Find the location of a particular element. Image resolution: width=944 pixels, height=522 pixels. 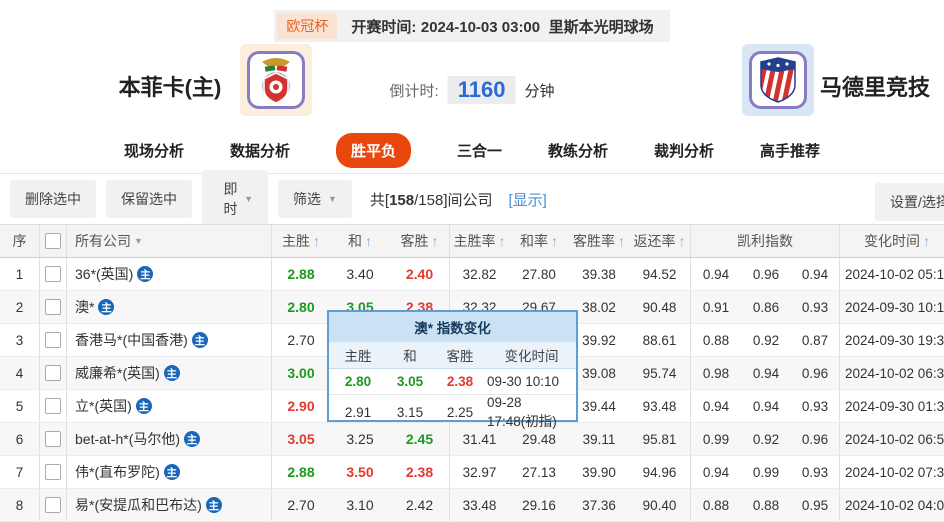

company-cell: 易*(安提瓜和巴布达) 主 is located at coordinates (169, 505).